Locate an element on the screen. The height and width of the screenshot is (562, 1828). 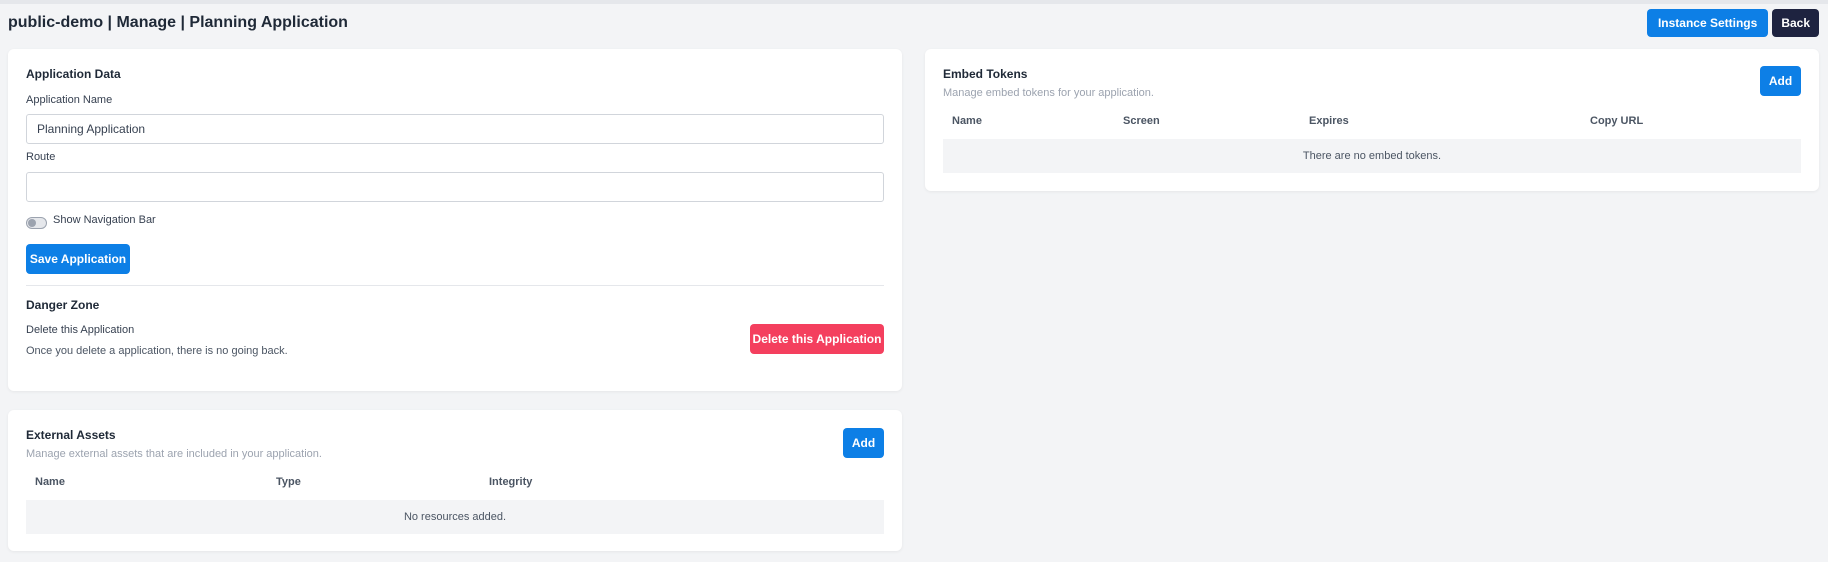
show-navigation-label: Show Navigation Bar is located at coordinates (104, 220).